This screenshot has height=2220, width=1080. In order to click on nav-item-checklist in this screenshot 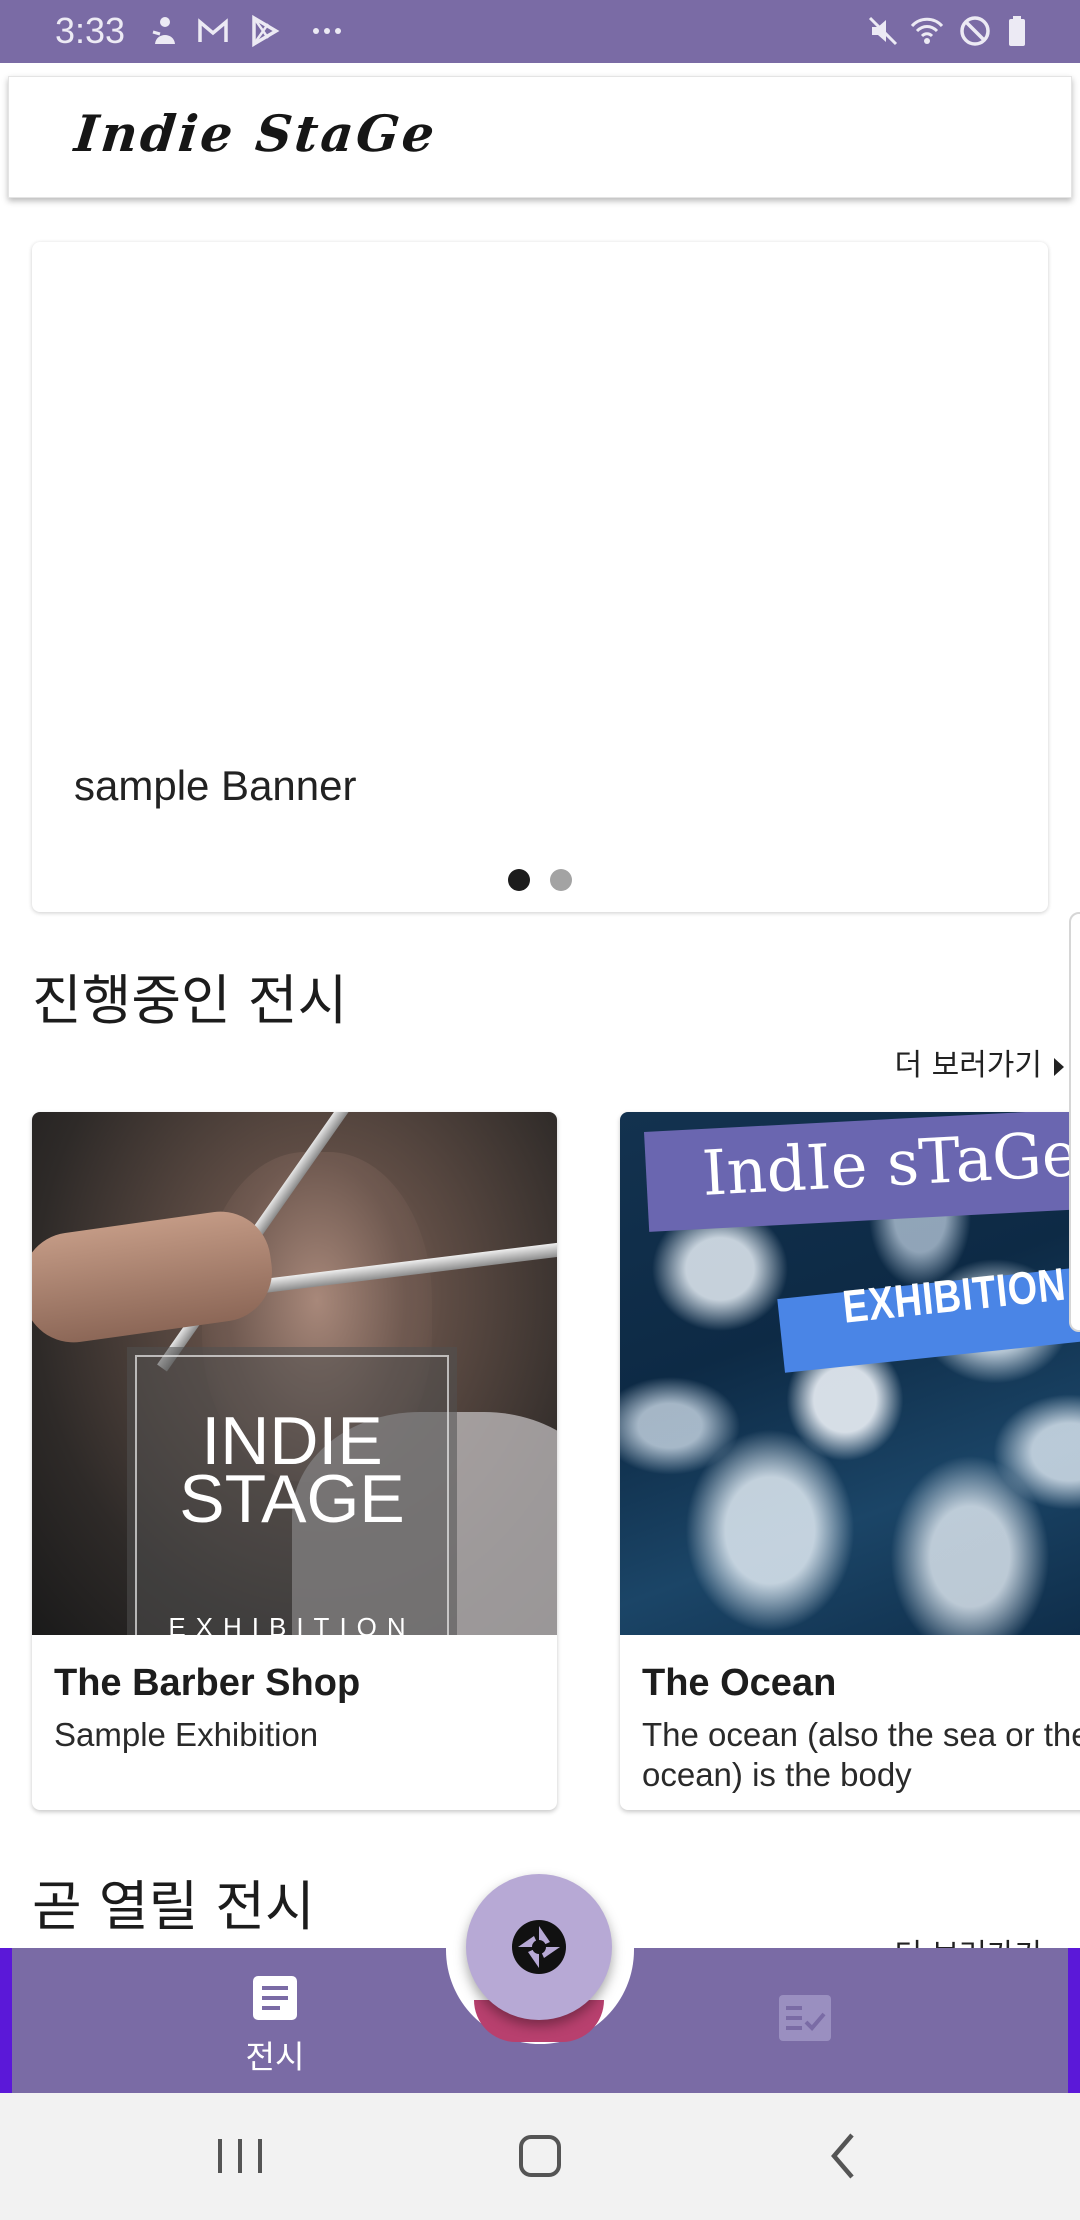, I will do `click(805, 2022)`.